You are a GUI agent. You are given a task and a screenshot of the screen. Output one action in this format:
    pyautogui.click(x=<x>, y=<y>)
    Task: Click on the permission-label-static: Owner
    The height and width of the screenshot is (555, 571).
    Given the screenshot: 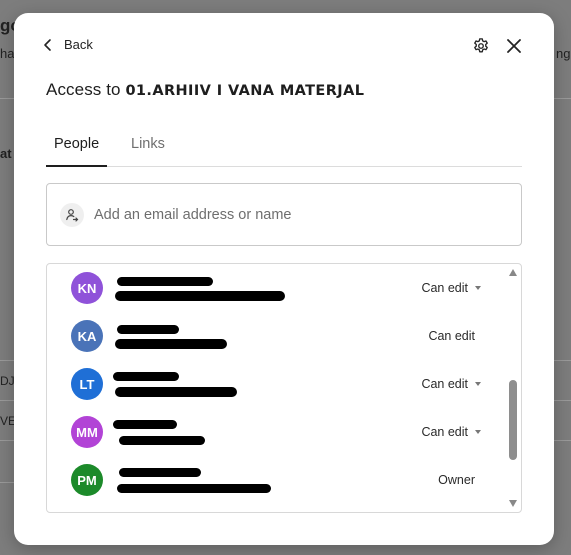 What is the action you would take?
    pyautogui.click(x=456, y=480)
    